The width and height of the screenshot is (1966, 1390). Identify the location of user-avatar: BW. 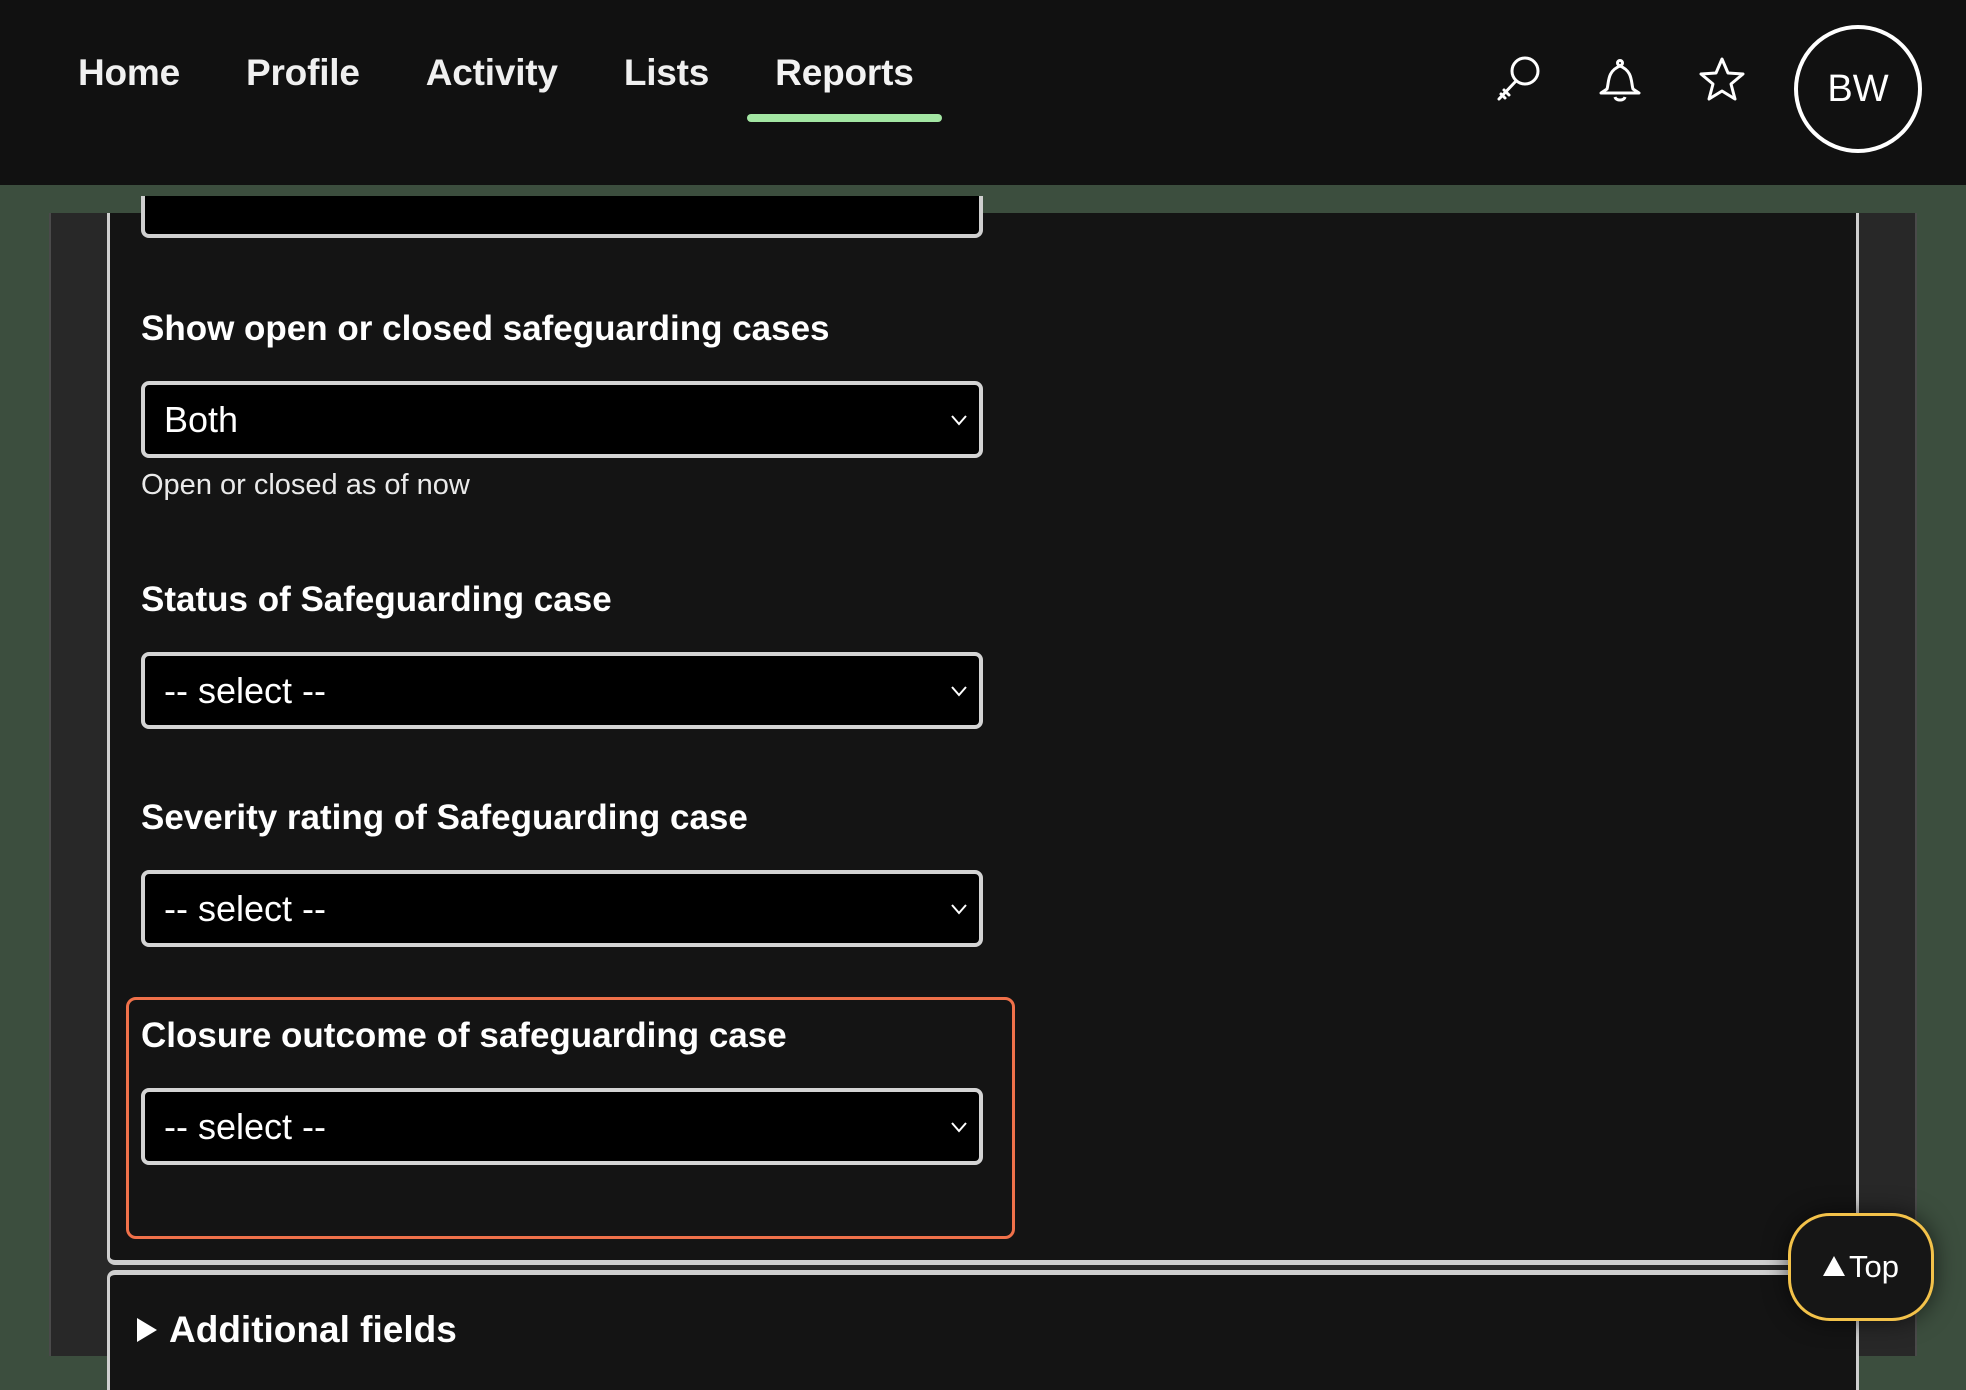
(1858, 89).